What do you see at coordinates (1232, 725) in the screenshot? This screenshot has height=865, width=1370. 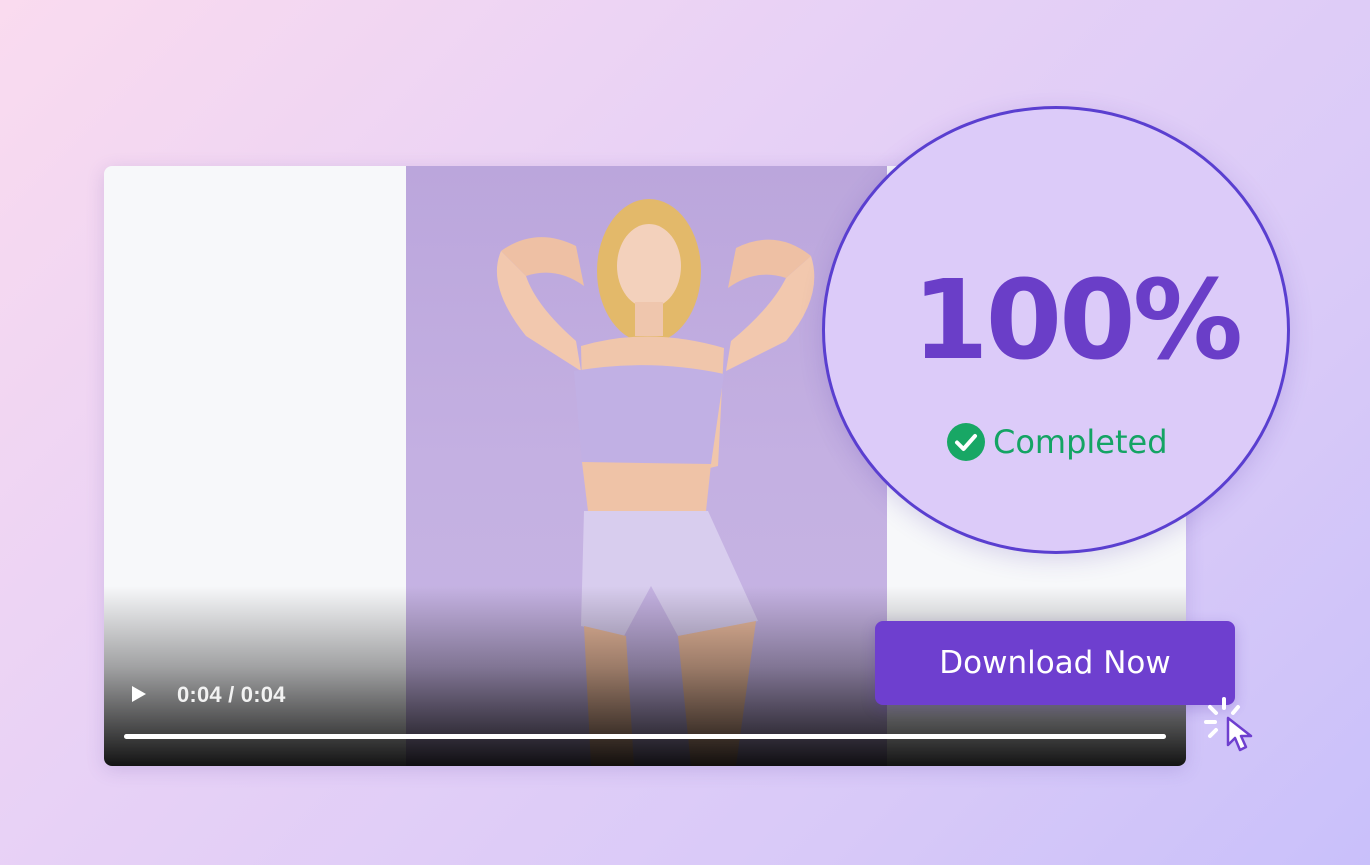 I see `click-cursor-icon` at bounding box center [1232, 725].